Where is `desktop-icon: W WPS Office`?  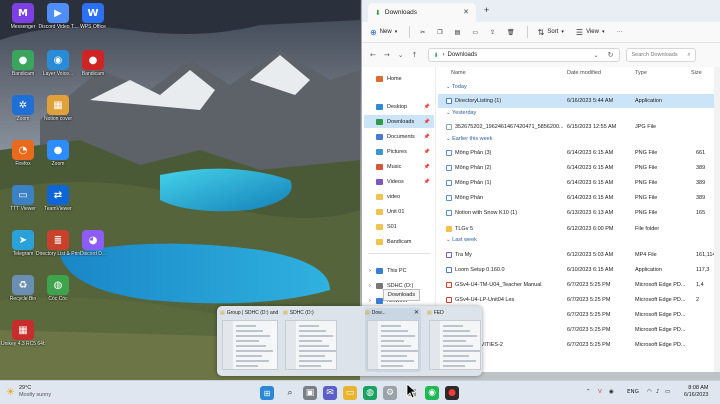 desktop-icon: W WPS Office is located at coordinates (93, 16).